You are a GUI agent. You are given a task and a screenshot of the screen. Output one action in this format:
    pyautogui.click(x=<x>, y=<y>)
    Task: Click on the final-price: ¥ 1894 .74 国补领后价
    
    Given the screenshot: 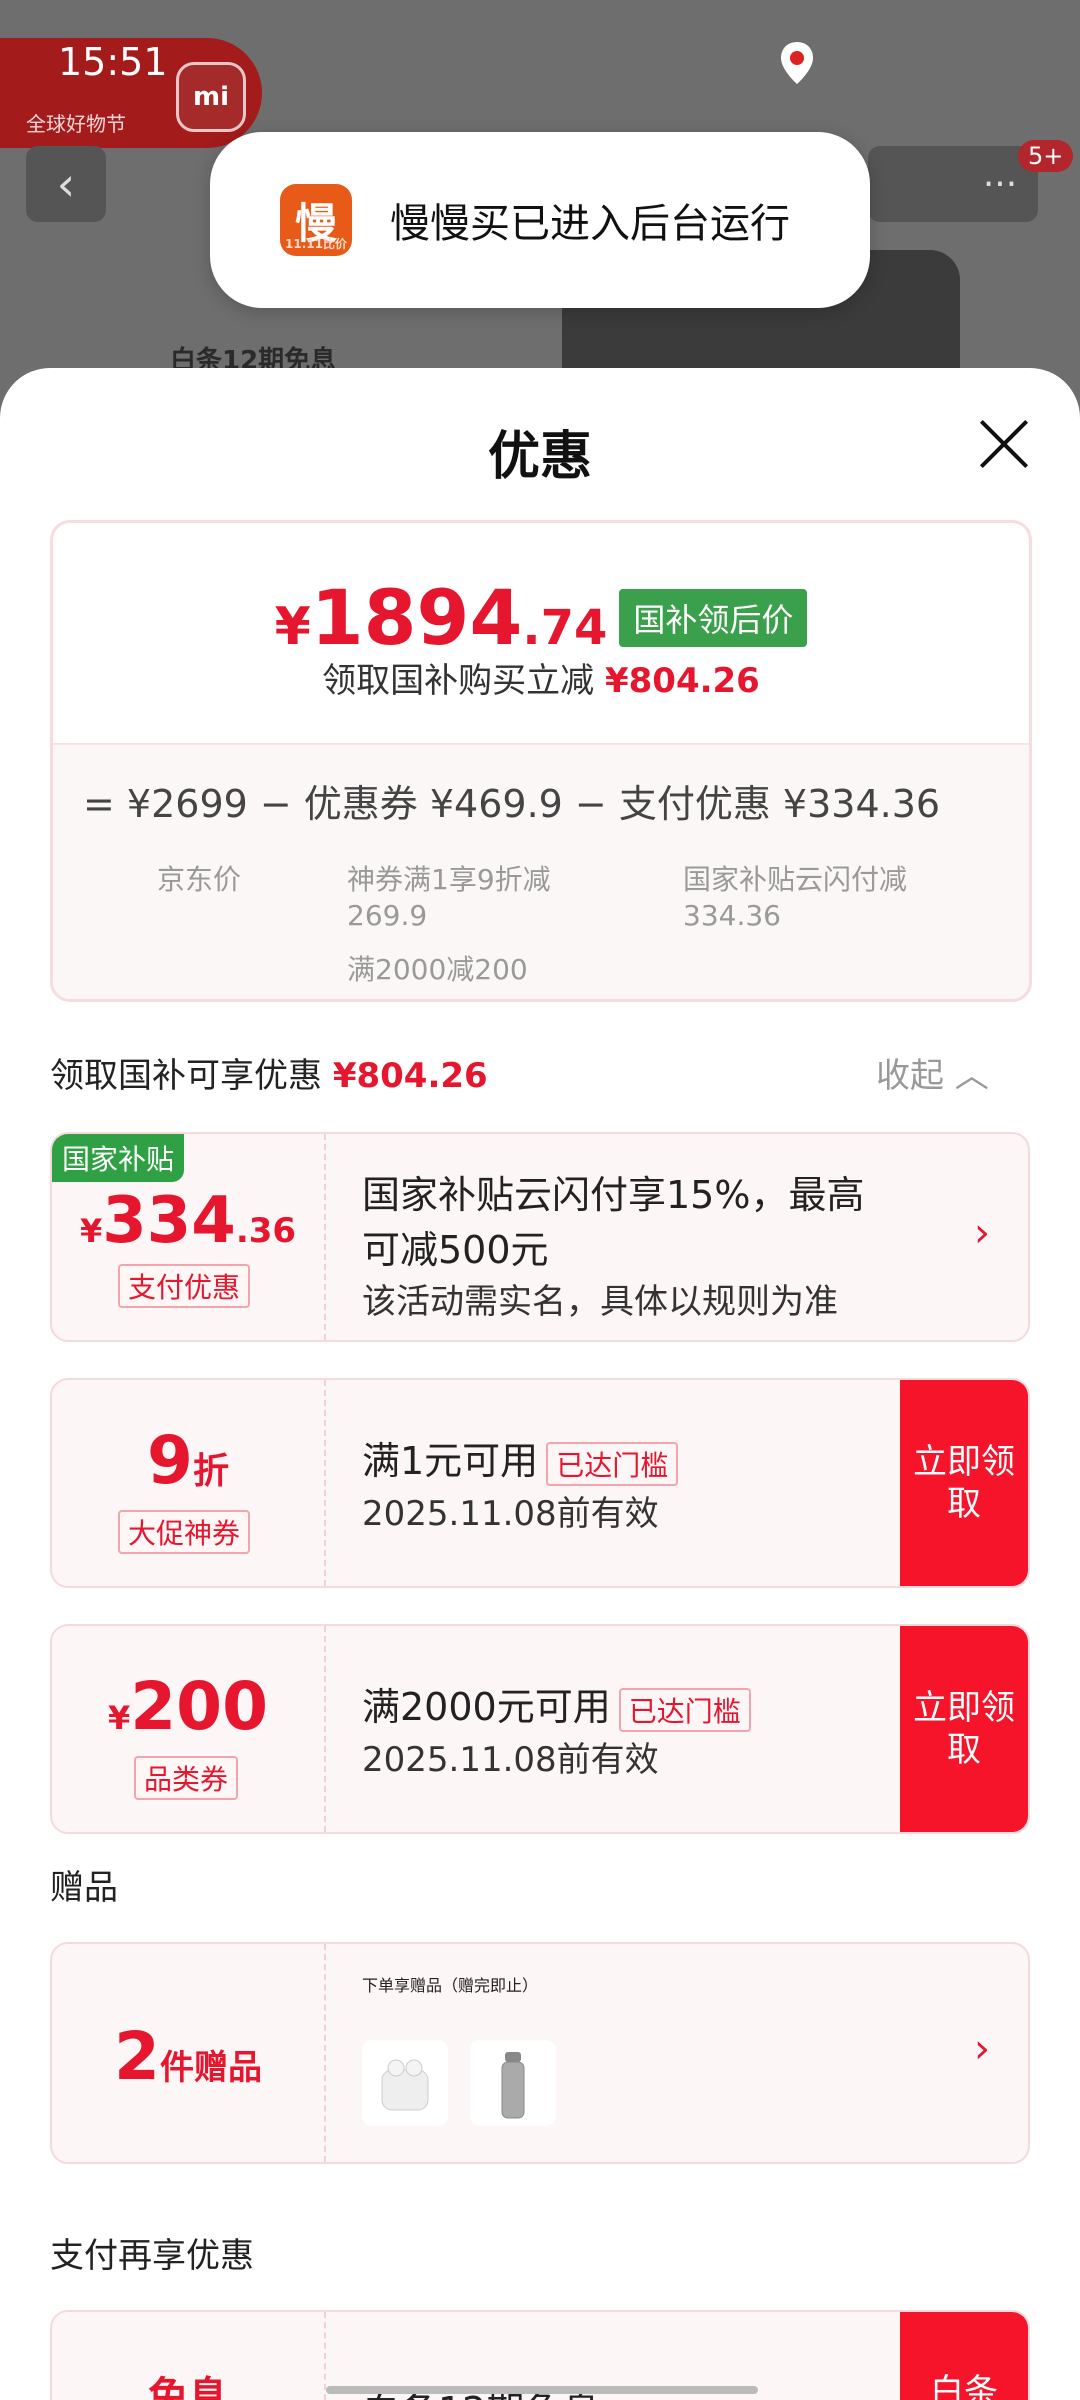 What is the action you would take?
    pyautogui.click(x=541, y=617)
    